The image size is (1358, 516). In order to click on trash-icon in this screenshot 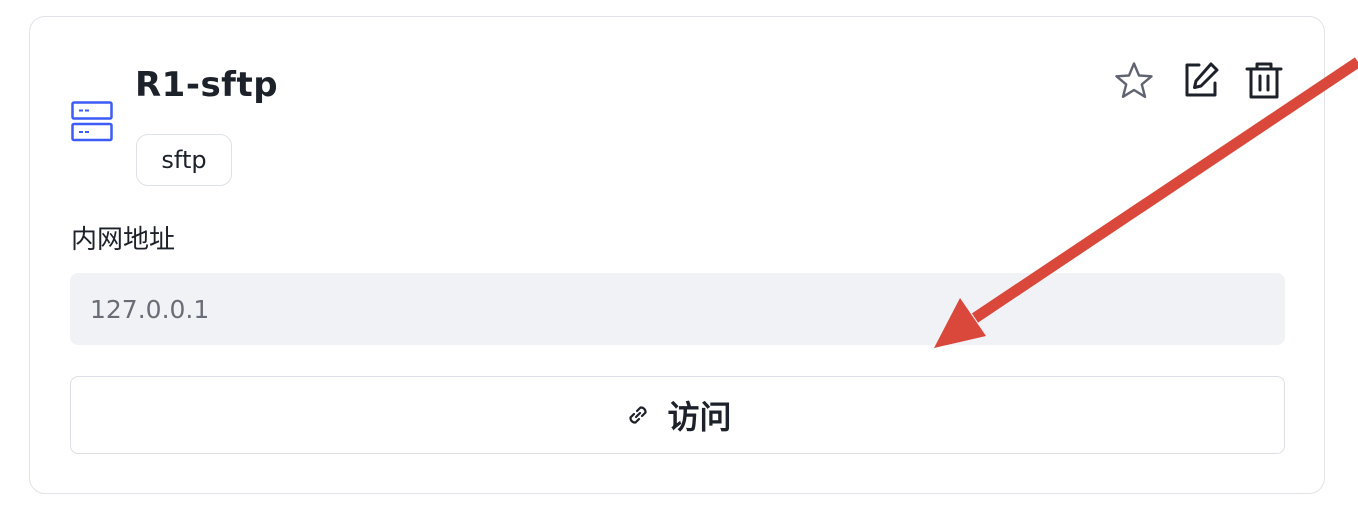, I will do `click(1264, 81)`.